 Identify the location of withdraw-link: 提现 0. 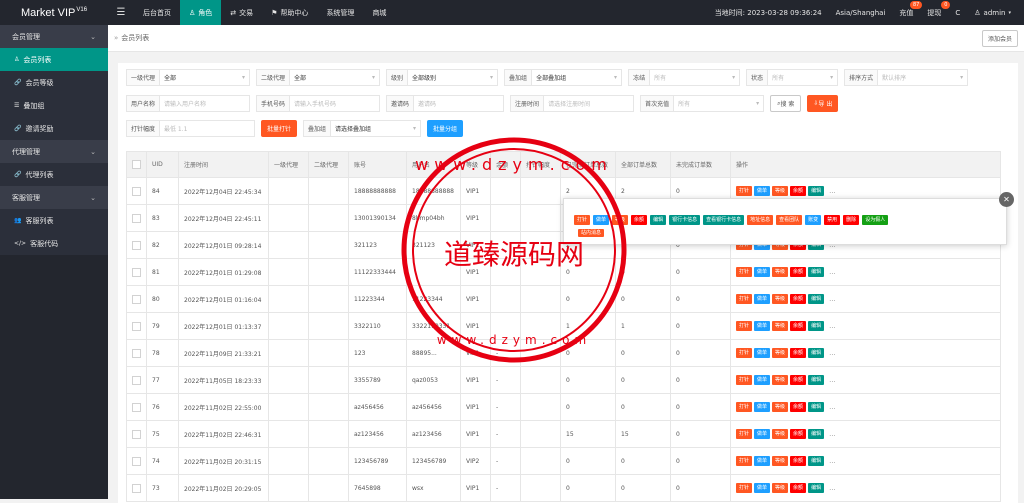
(935, 12).